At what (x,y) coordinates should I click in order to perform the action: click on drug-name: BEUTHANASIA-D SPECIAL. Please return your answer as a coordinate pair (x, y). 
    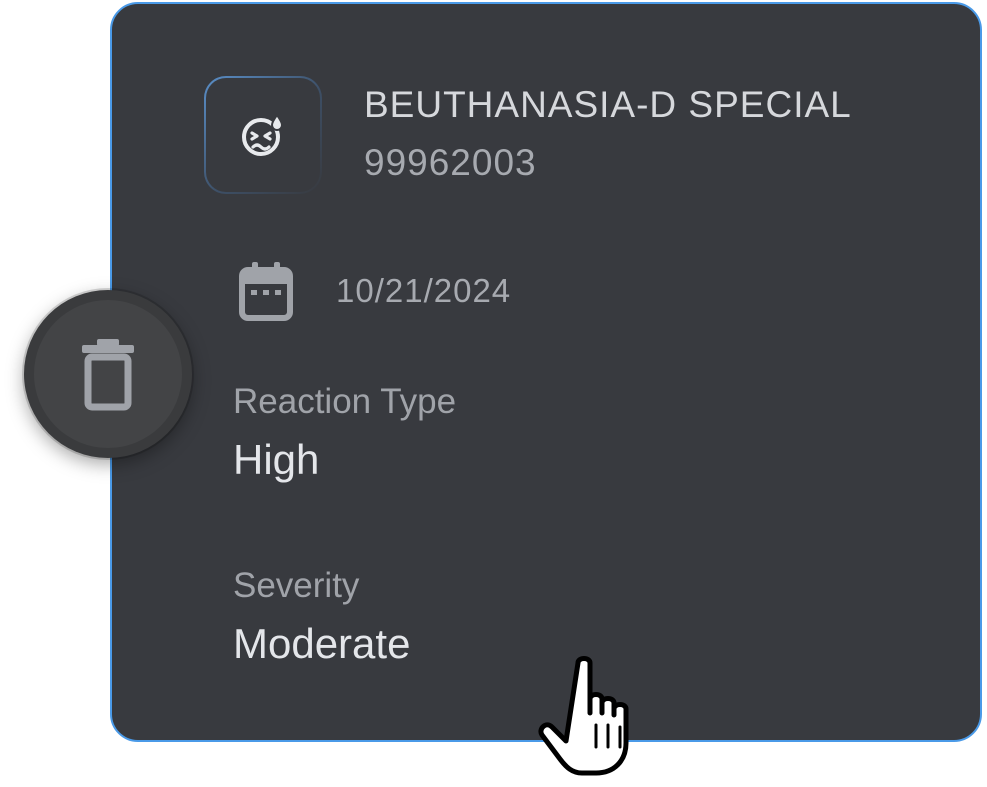
    Looking at the image, I should click on (608, 104).